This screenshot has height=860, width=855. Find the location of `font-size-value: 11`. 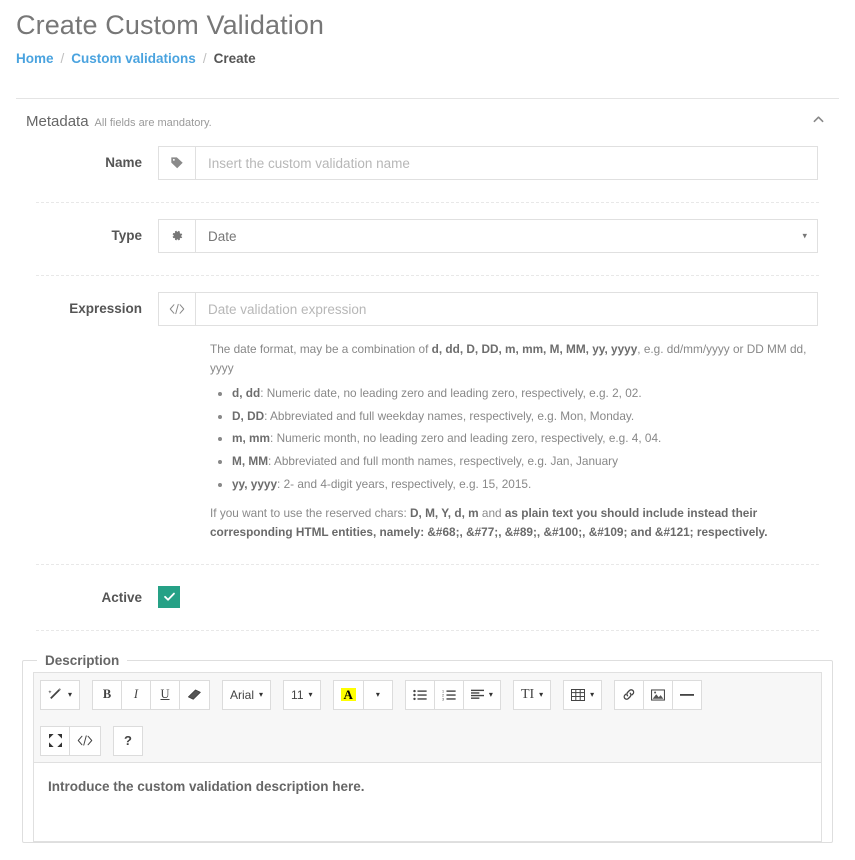

font-size-value: 11 is located at coordinates (297, 694).